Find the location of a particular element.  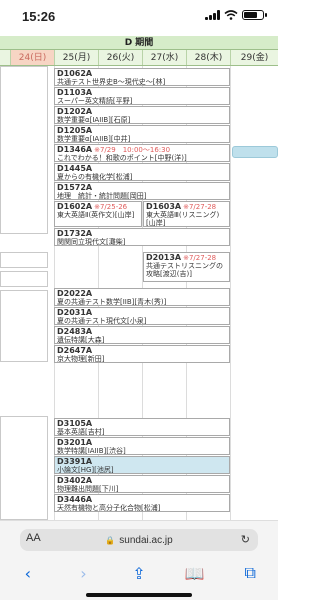

course-code: D2022A is located at coordinates (75, 293).